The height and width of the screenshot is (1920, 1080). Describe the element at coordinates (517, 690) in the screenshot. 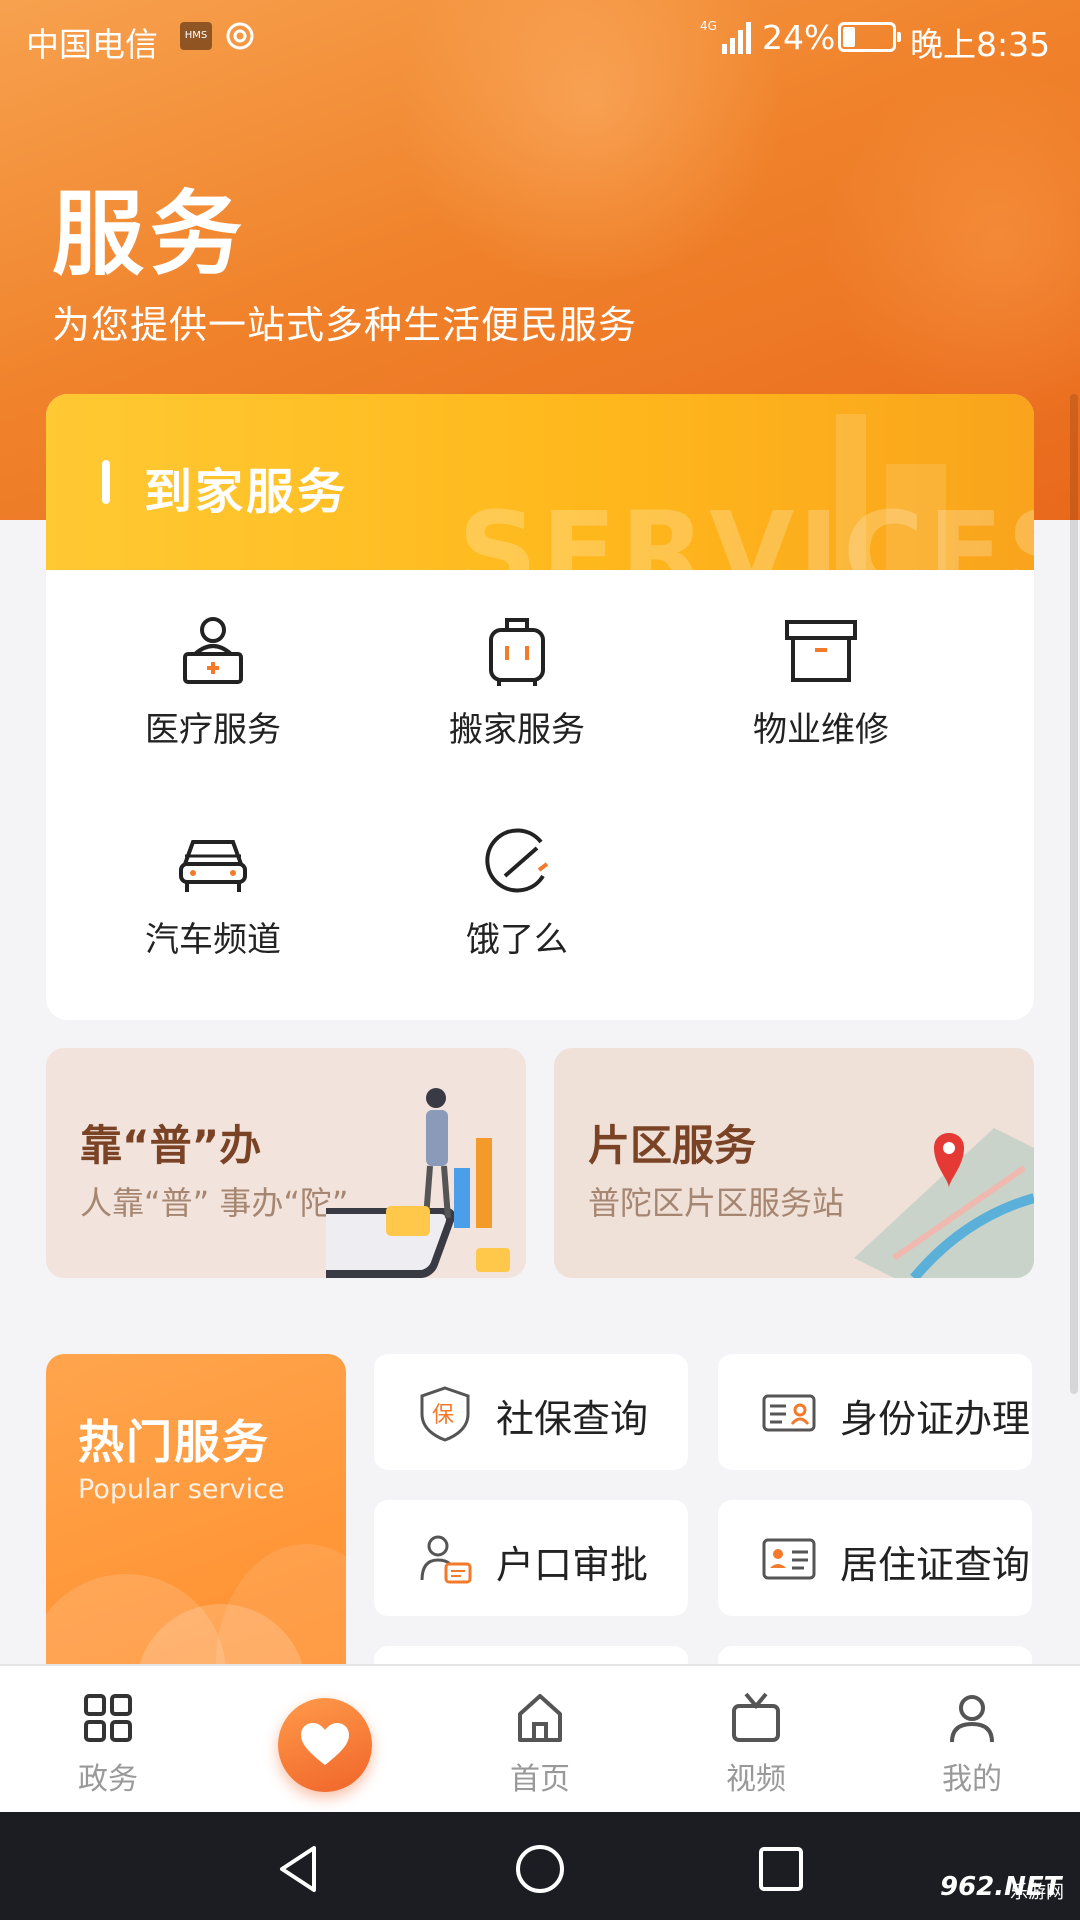

I see `service-moving: 搬家服务` at that location.